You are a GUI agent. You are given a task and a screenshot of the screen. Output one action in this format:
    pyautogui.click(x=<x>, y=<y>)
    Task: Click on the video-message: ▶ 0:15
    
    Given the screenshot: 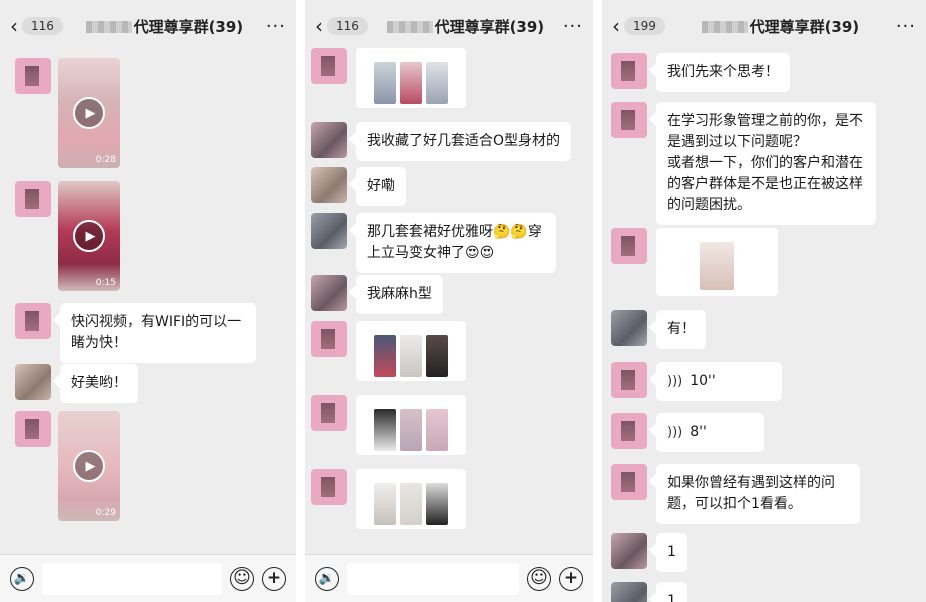 What is the action you would take?
    pyautogui.click(x=89, y=236)
    